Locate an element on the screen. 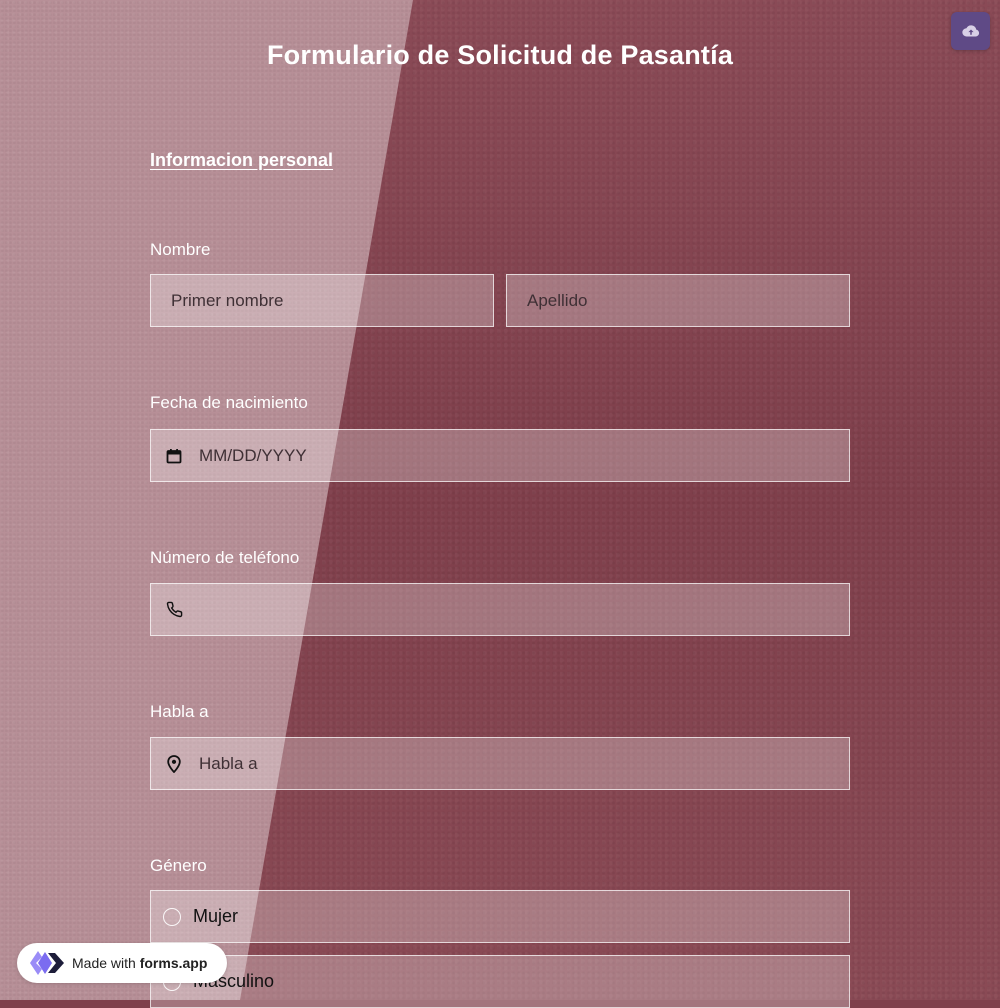 The width and height of the screenshot is (1000, 1008). gender-label: Género is located at coordinates (178, 865).